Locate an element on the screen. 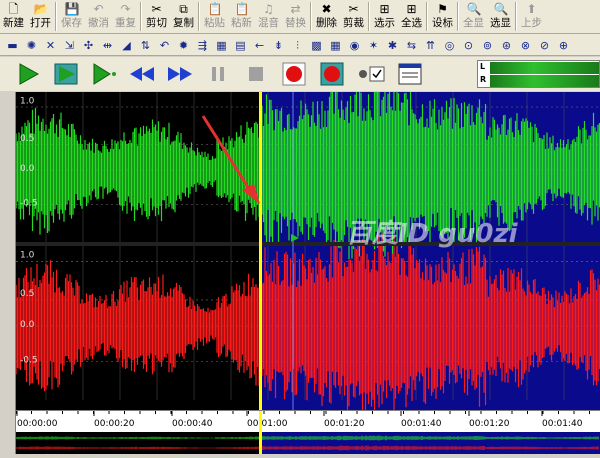 The height and width of the screenshot is (458, 600). tool-21-icon: ✱ is located at coordinates (392, 45).